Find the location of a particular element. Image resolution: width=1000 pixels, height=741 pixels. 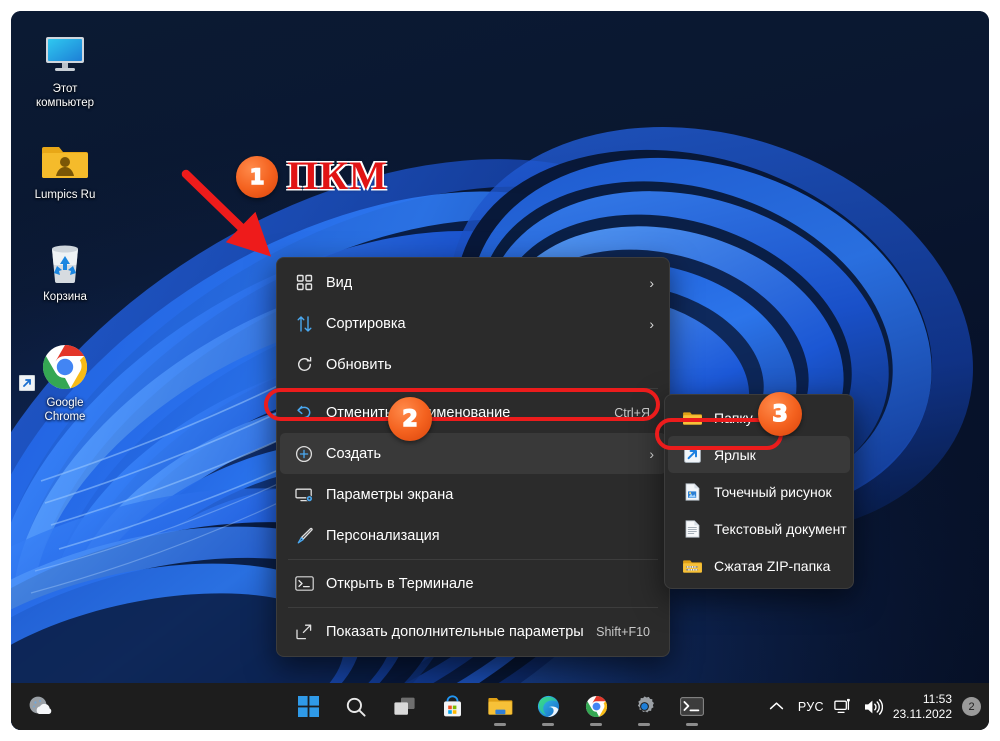

zip-folder-icon is located at coordinates (692, 566).